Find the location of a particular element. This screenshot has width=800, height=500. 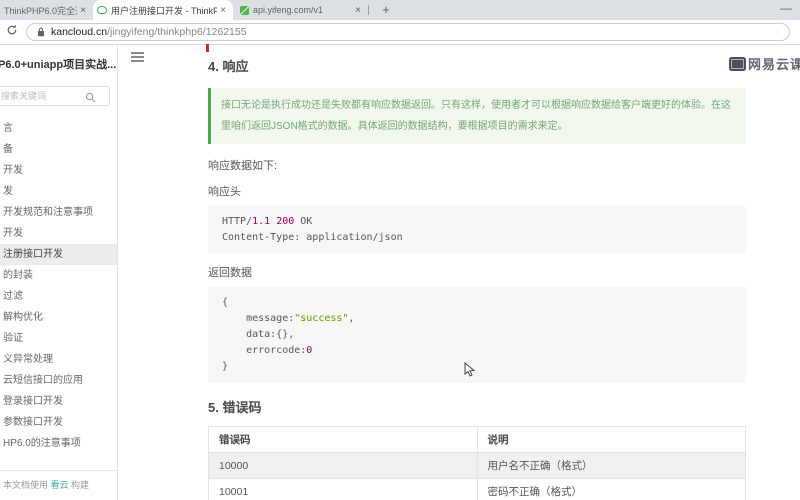

table-row: 10001 密码不正确（格式） is located at coordinates (477, 489).